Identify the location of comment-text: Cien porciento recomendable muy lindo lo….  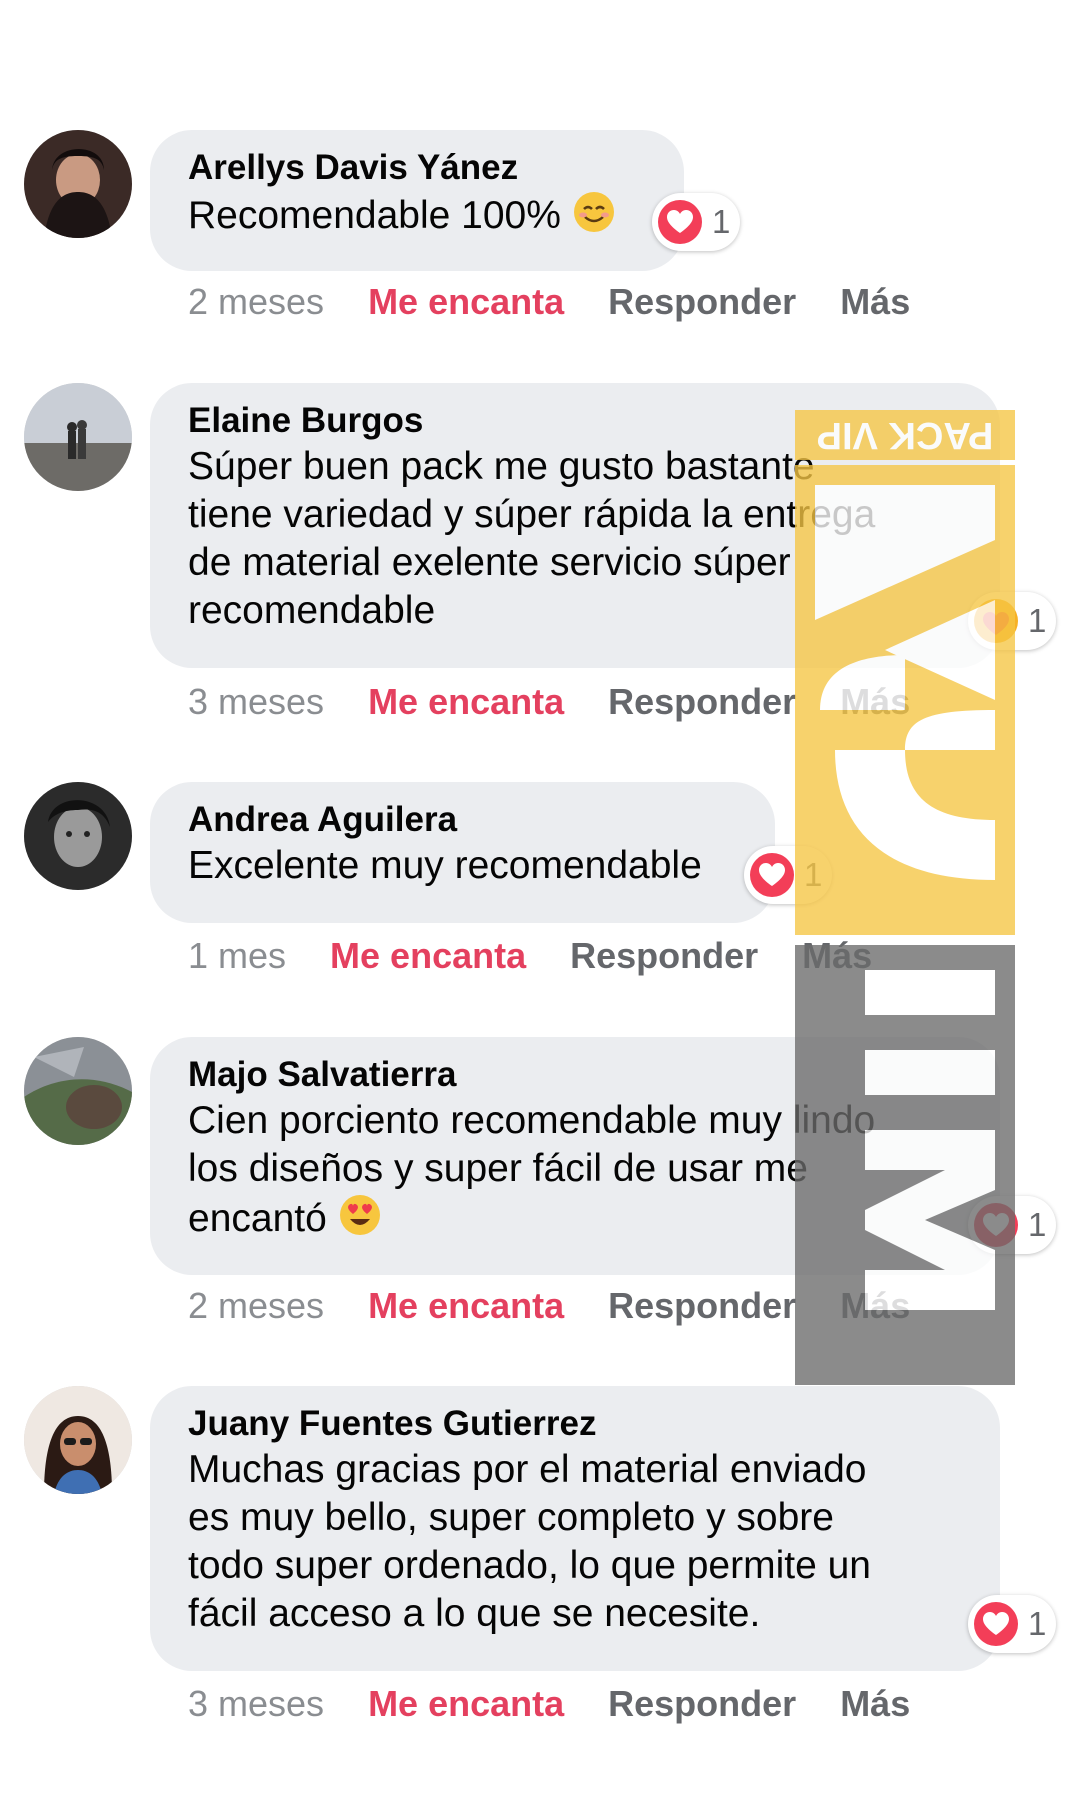
(532, 1169).